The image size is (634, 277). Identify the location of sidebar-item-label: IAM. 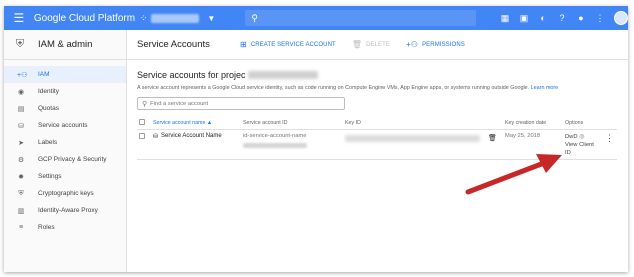
(44, 74).